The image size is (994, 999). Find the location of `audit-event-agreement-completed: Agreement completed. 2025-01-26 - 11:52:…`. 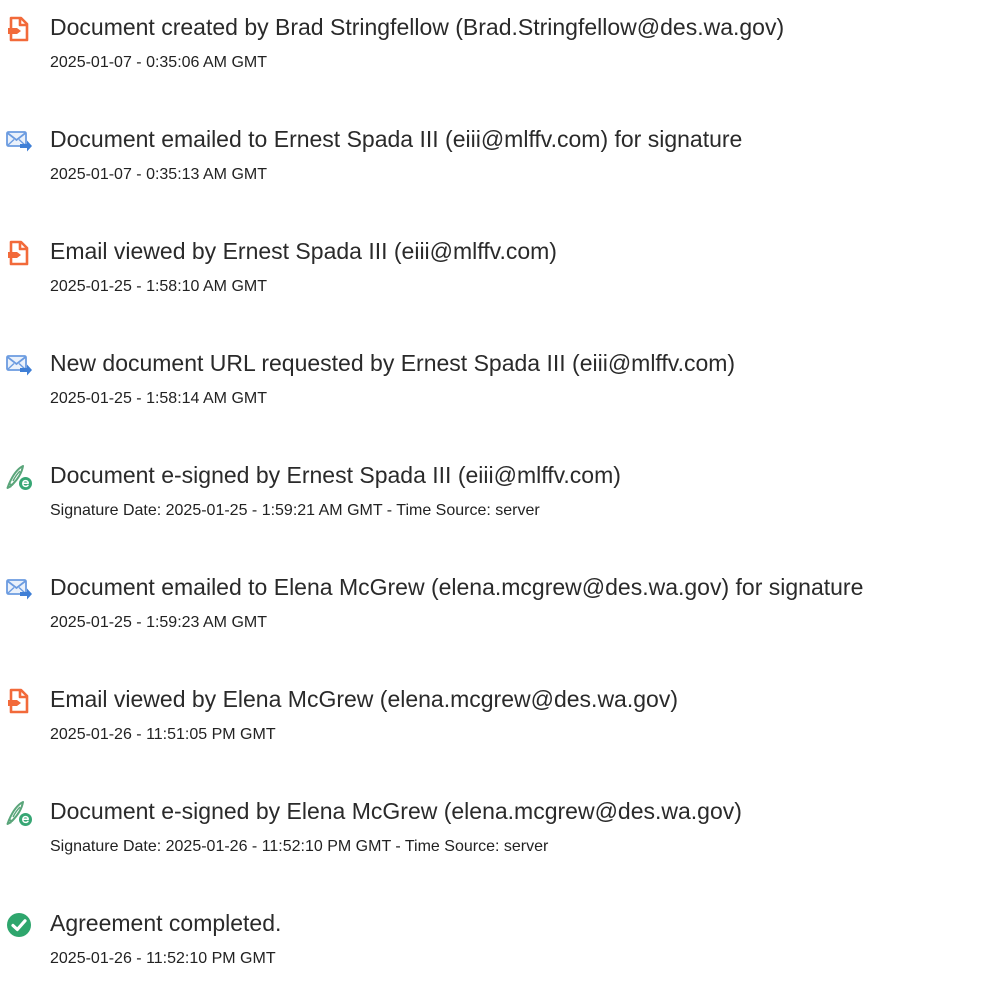

audit-event-agreement-completed: Agreement completed. 2025-01-26 - 11:52:… is located at coordinates (497, 948).